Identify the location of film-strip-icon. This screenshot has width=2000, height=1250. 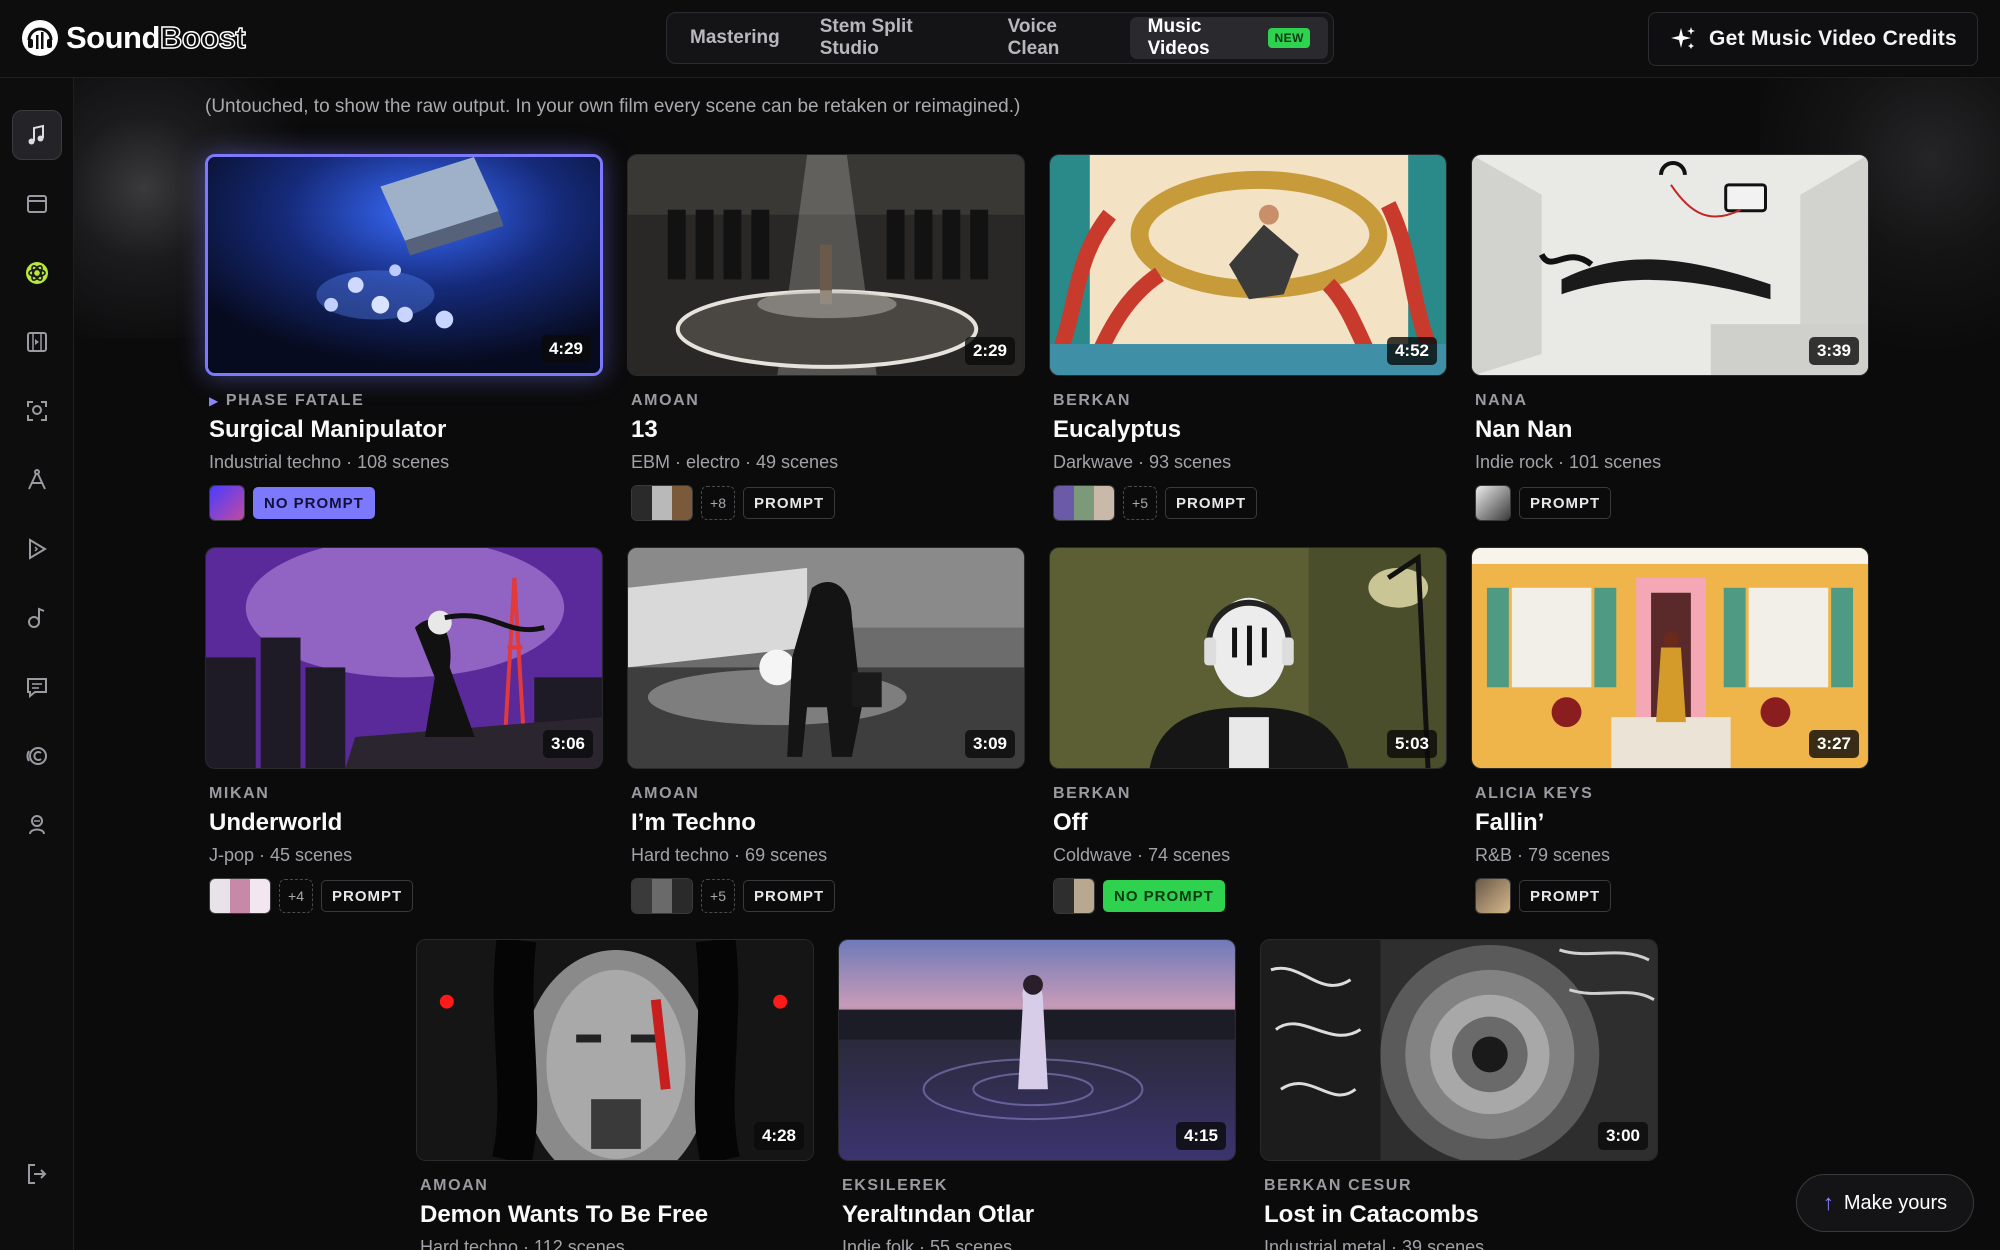
(37, 342).